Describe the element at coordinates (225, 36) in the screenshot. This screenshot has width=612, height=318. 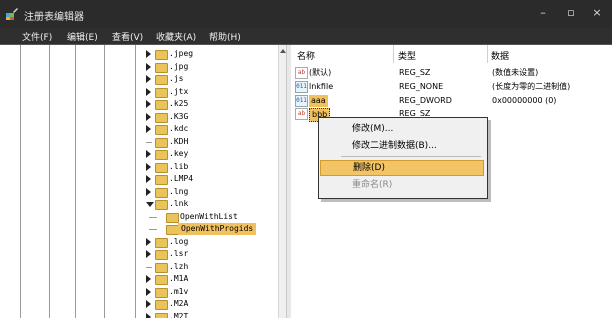
I see `menu-help: 帮助(H)` at that location.